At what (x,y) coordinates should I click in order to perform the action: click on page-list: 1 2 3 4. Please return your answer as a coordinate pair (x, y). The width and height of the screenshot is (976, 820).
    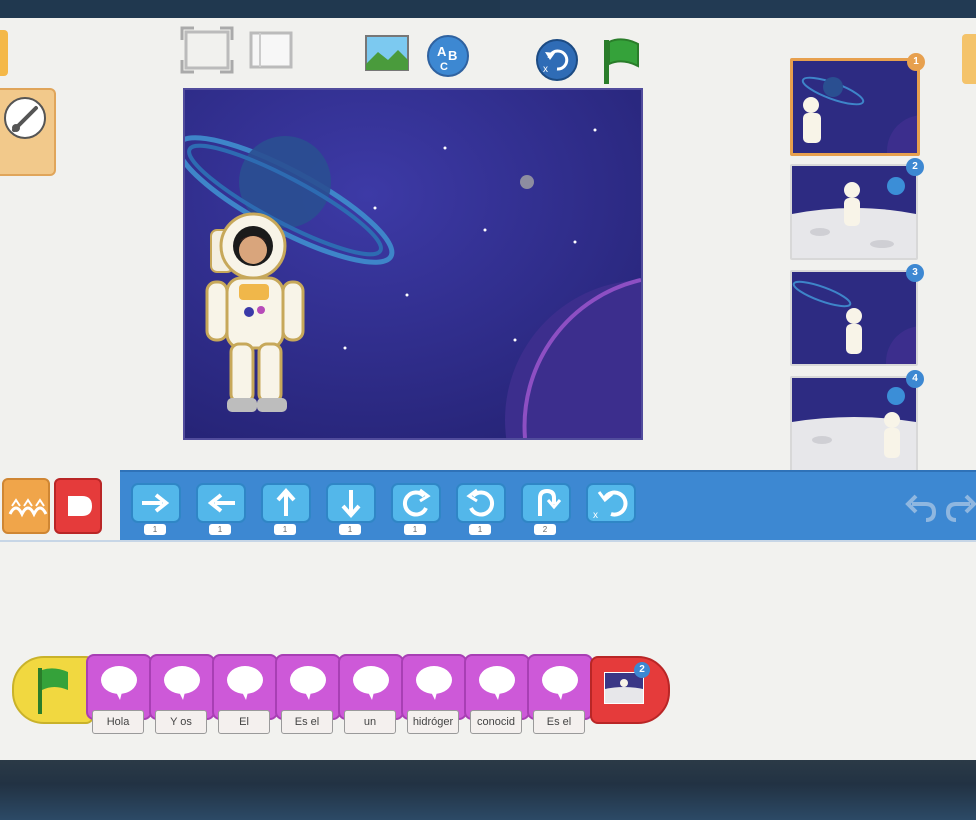
    Looking at the image, I should click on (874, 265).